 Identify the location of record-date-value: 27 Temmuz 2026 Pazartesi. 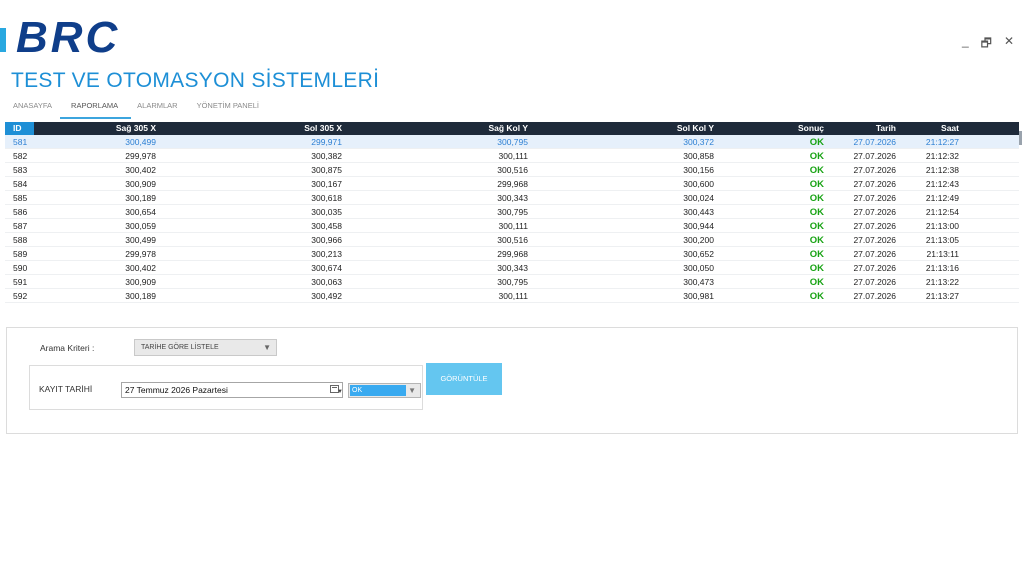
(176, 390).